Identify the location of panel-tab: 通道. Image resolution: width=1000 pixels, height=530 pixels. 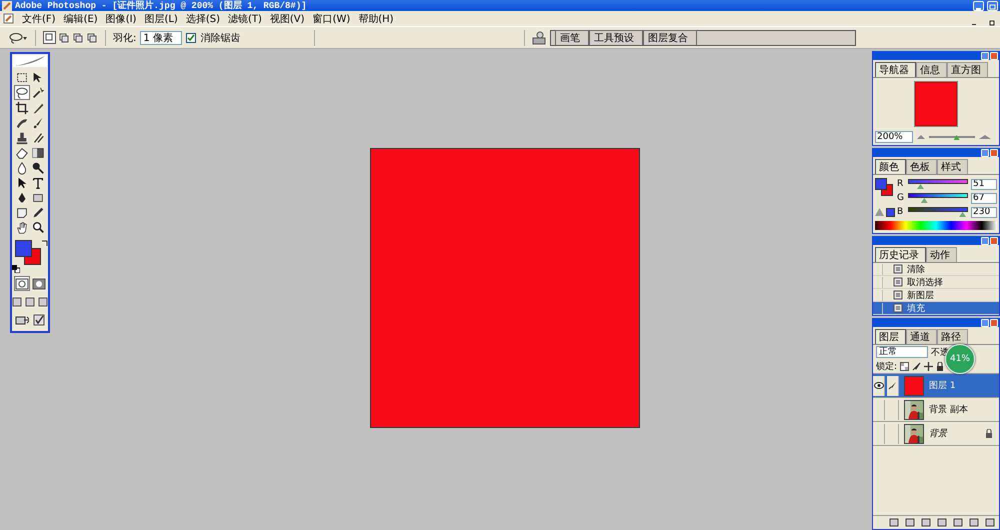
(921, 336).